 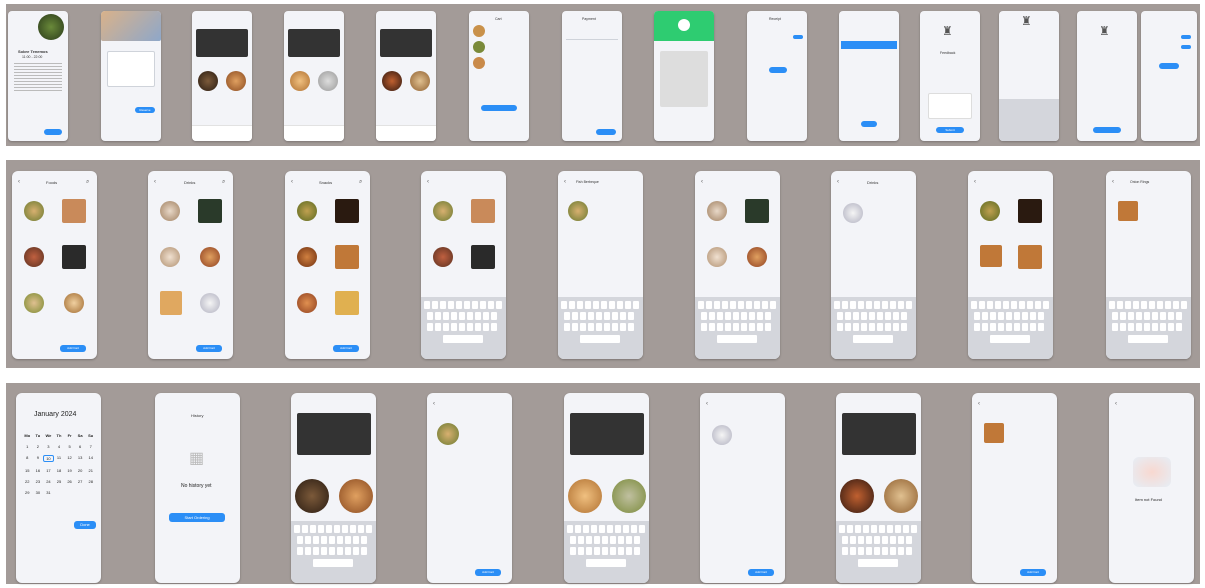 I want to click on calendar-day: 27, so click(x=80, y=481).